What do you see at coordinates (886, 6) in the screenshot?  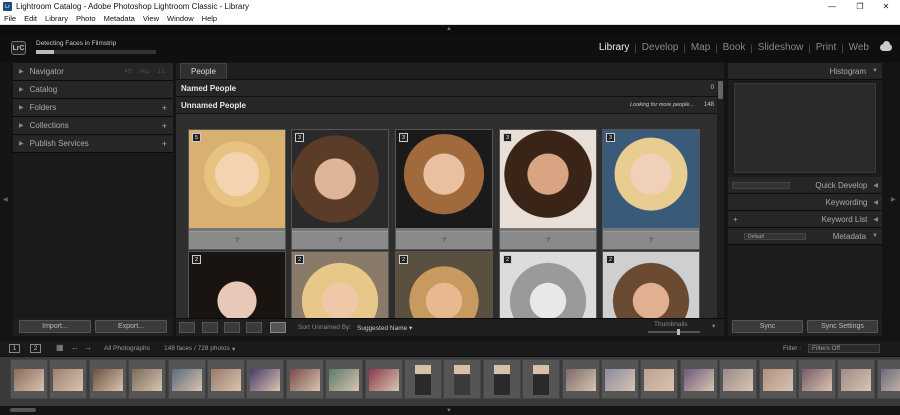 I see `close-icon: ✕` at bounding box center [886, 6].